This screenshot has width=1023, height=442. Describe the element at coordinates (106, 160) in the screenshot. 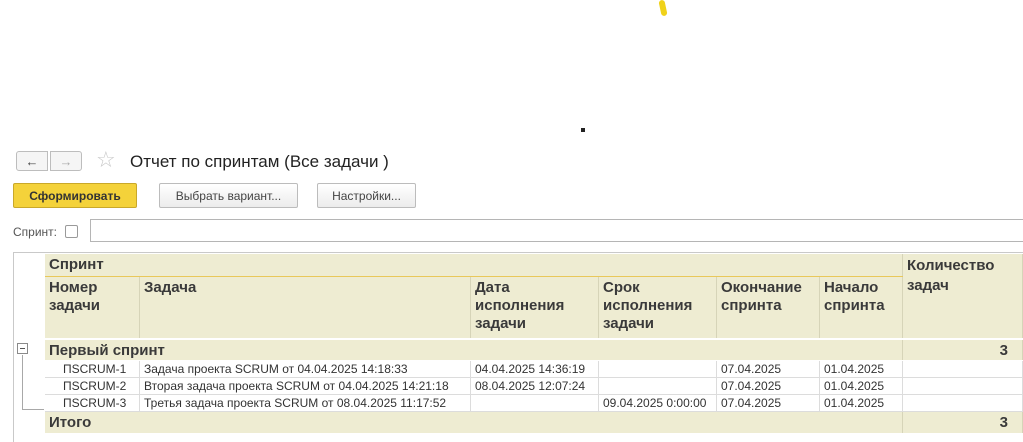

I see `favorite-star-icon: ☆` at that location.